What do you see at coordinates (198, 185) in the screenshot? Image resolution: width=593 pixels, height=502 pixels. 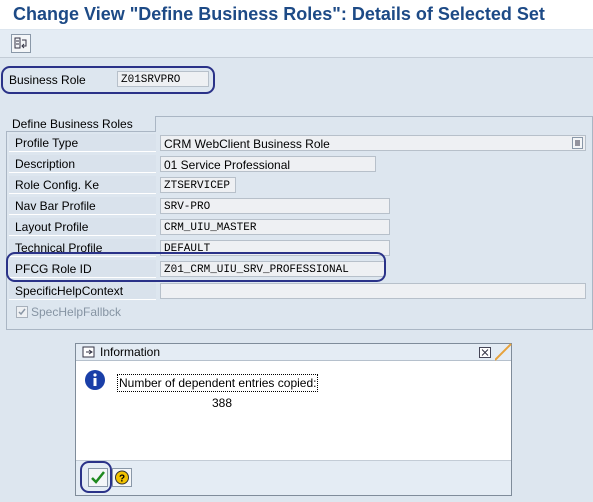 I see `role-config-key-field: ZTSERVICEP` at bounding box center [198, 185].